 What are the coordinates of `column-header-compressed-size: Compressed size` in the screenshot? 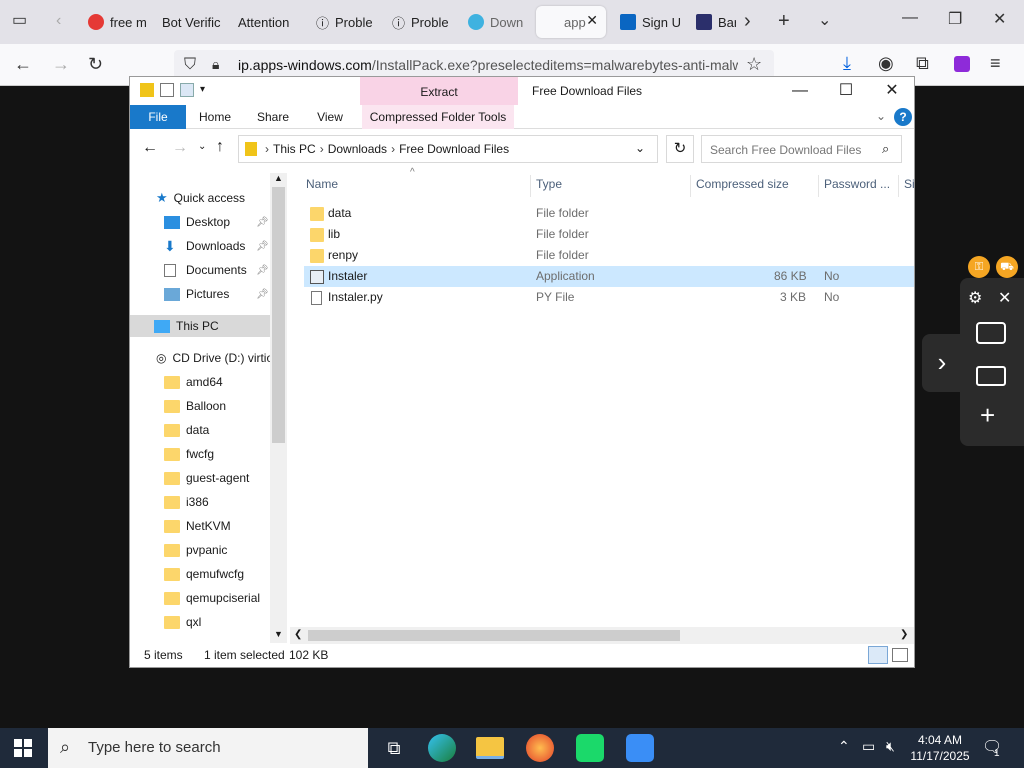 It's located at (742, 184).